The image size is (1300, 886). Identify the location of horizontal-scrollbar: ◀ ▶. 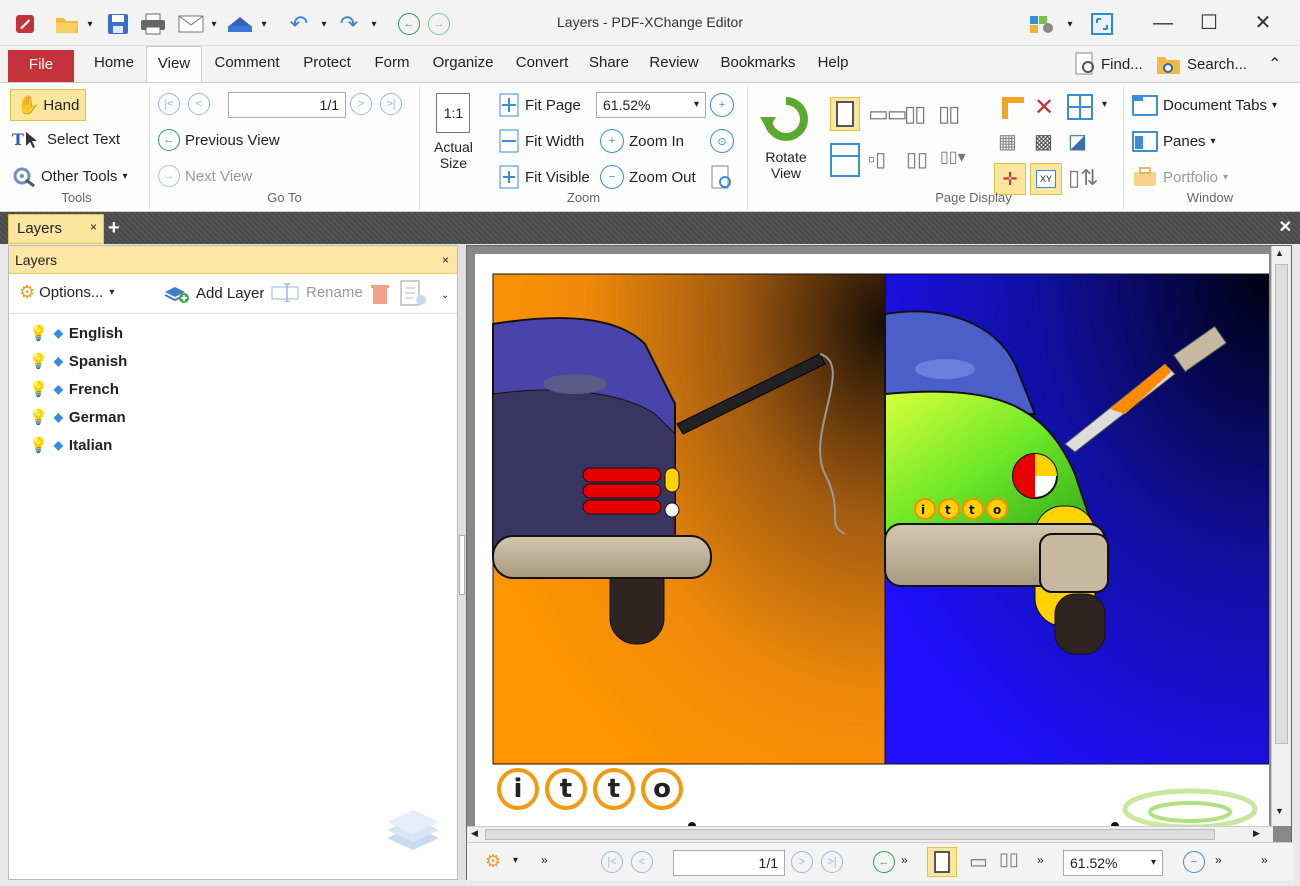
(870, 834).